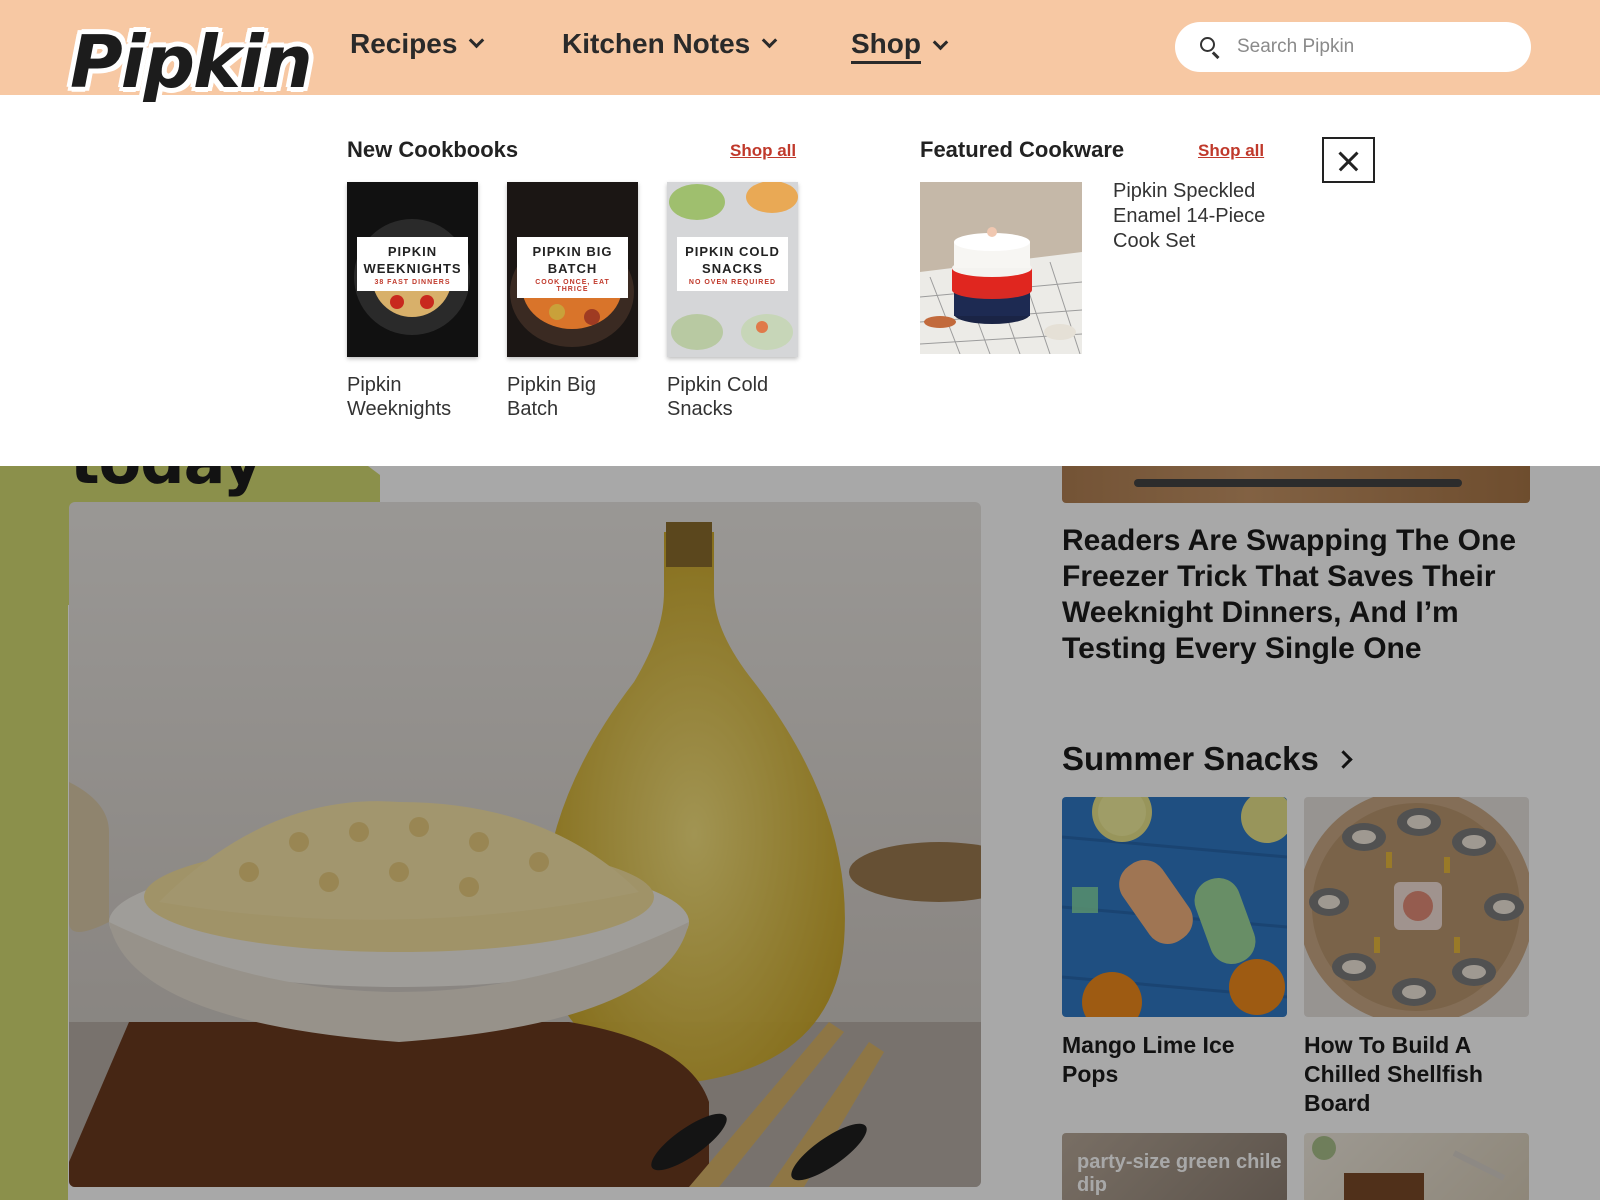 The width and height of the screenshot is (1600, 1200). What do you see at coordinates (1377, 47) in the screenshot?
I see `search-input` at bounding box center [1377, 47].